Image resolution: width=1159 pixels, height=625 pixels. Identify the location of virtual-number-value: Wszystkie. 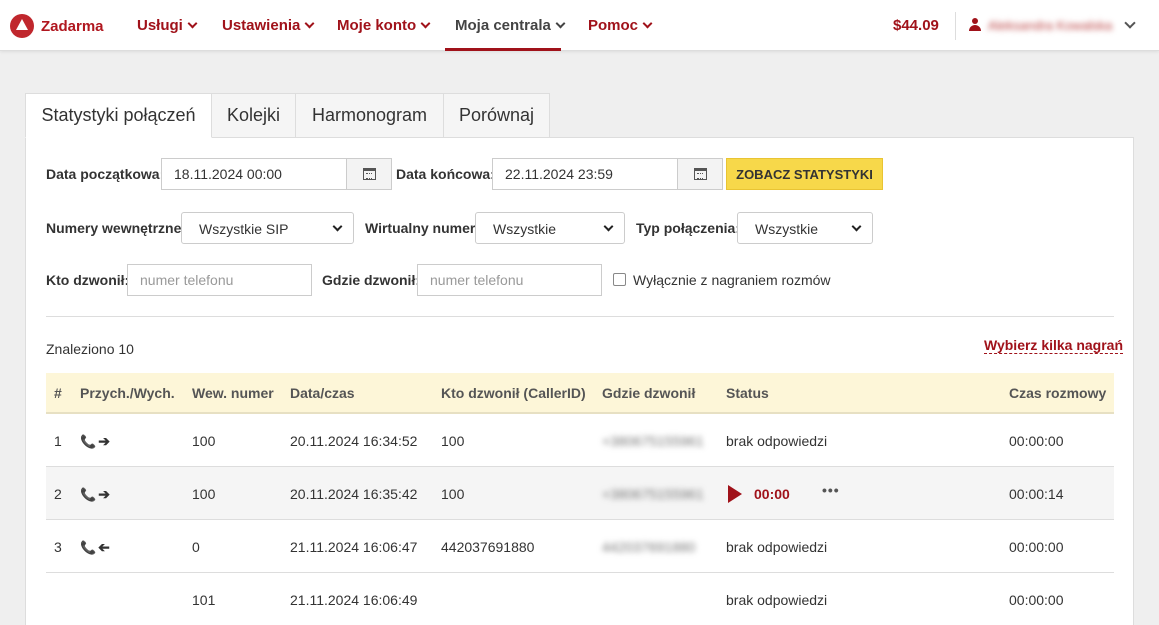
(524, 229).